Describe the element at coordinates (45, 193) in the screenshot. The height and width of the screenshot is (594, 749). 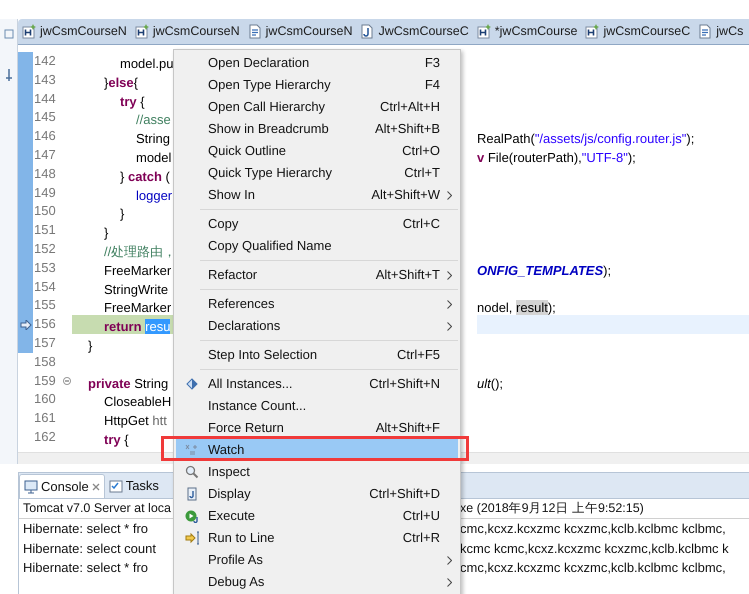
I see `line-number: 149` at that location.